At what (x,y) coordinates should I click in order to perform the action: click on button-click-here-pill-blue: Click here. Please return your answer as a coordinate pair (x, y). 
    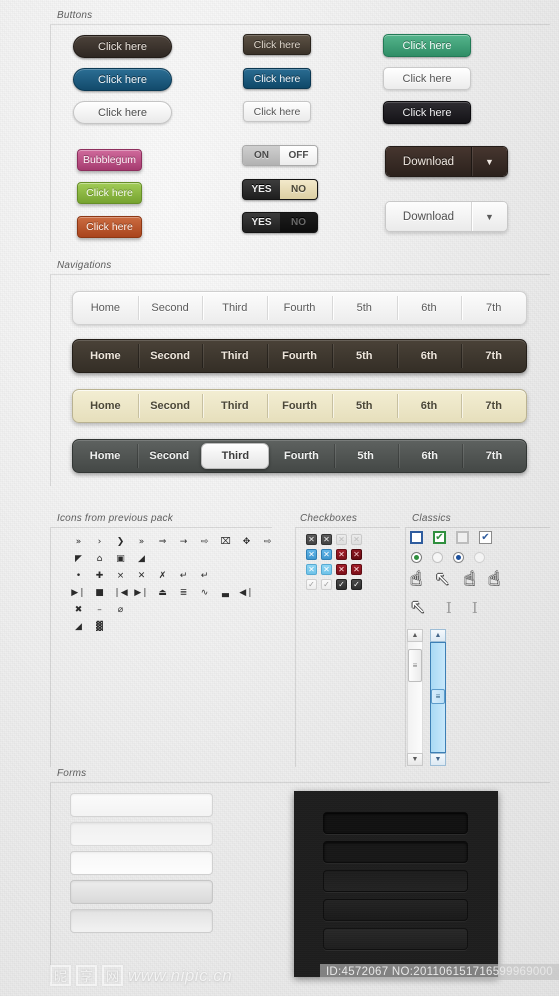
    Looking at the image, I should click on (122, 79).